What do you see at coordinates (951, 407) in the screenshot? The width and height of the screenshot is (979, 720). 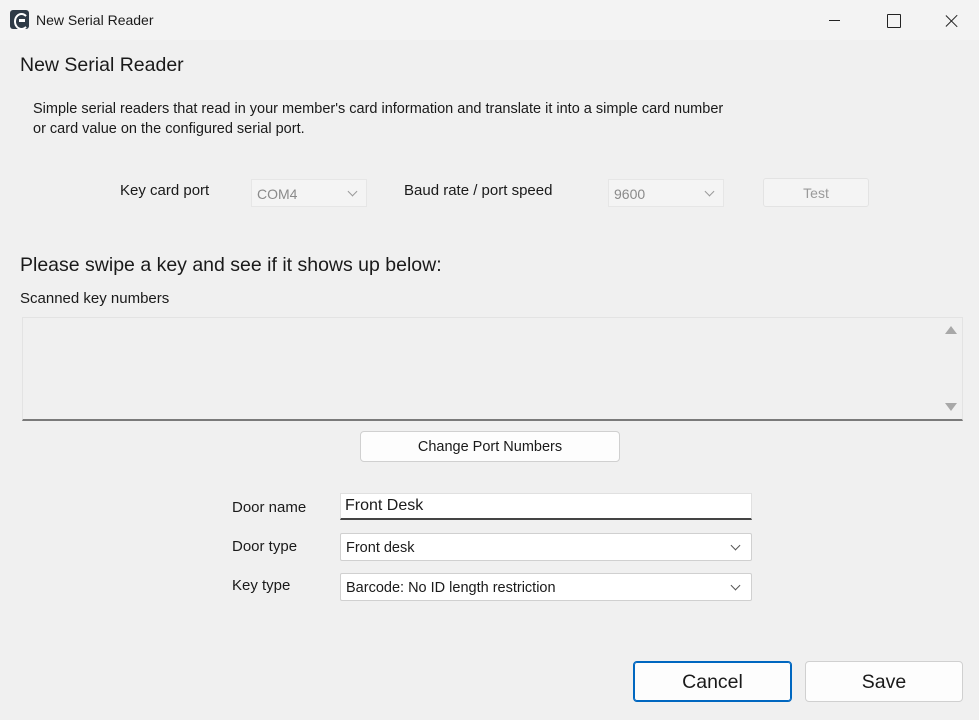 I see `scroll-down-icon` at bounding box center [951, 407].